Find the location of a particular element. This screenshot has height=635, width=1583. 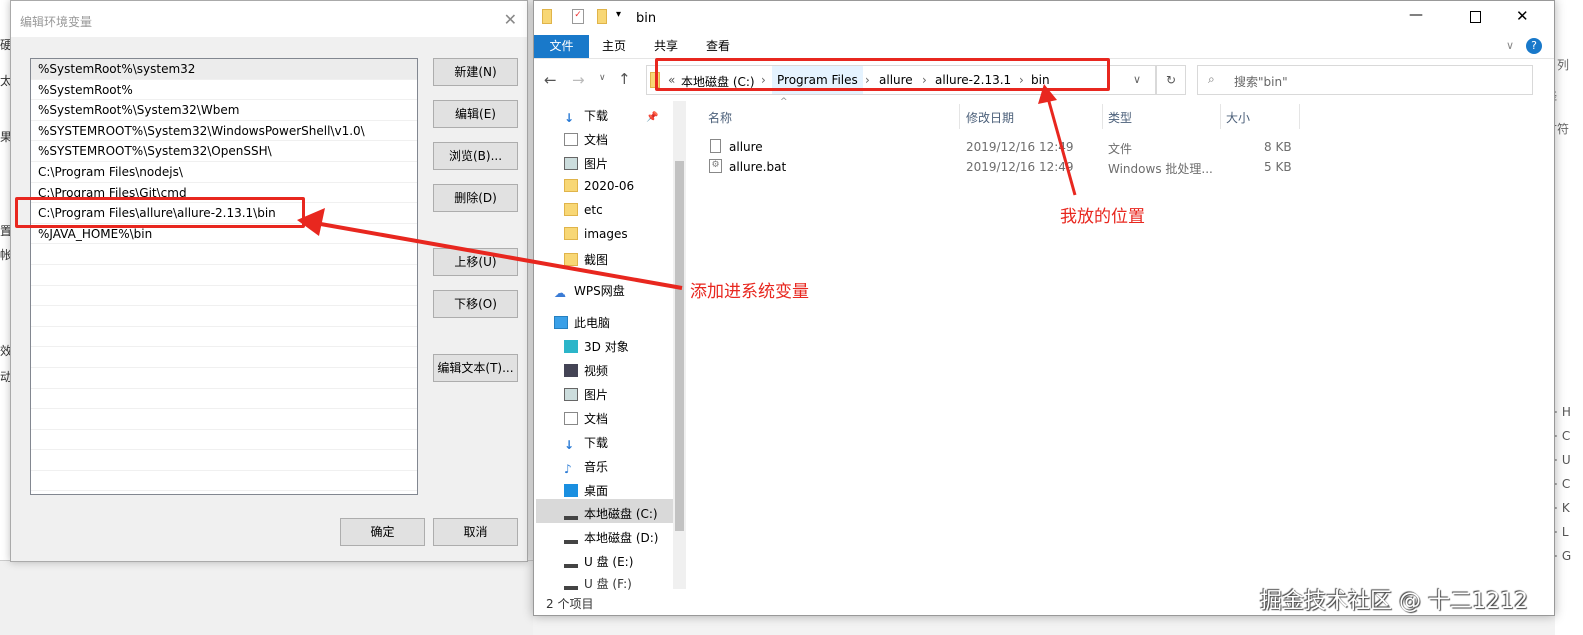

watermark: 掘金技术社区 @ 十二1212 is located at coordinates (1394, 601).